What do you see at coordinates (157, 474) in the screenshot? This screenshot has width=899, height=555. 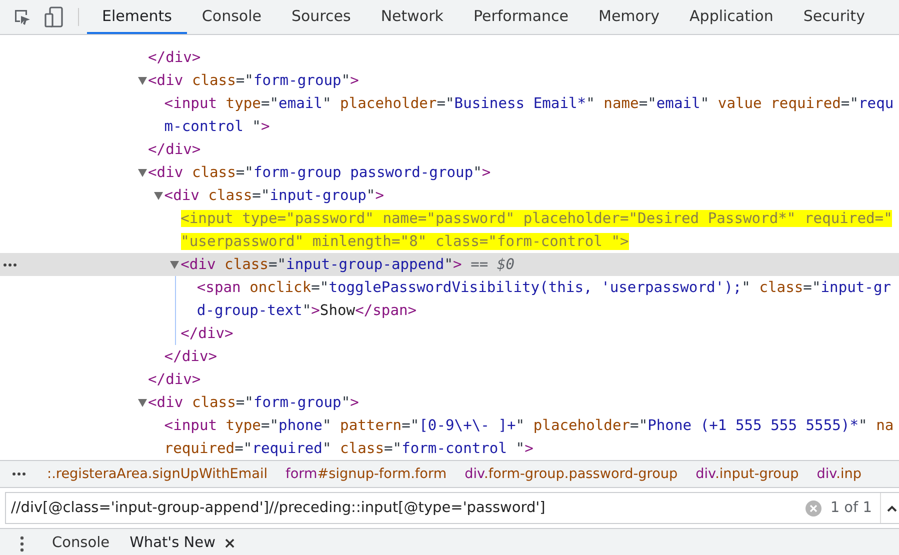 I see `breadcrumb-item: :.registeraArea.signUpWithEmail` at bounding box center [157, 474].